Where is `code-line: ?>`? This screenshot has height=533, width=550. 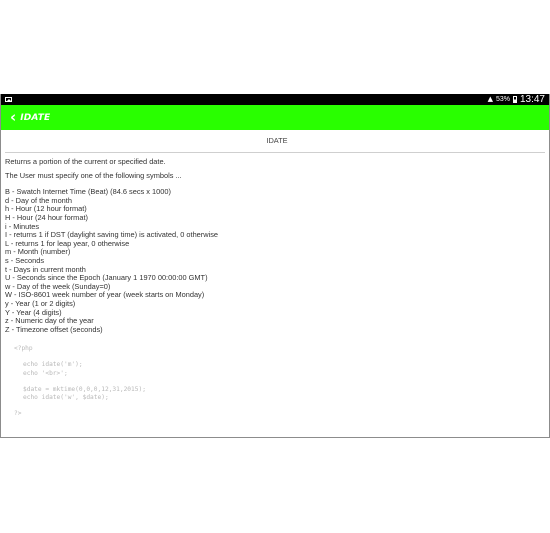 code-line: ?> is located at coordinates (18, 414).